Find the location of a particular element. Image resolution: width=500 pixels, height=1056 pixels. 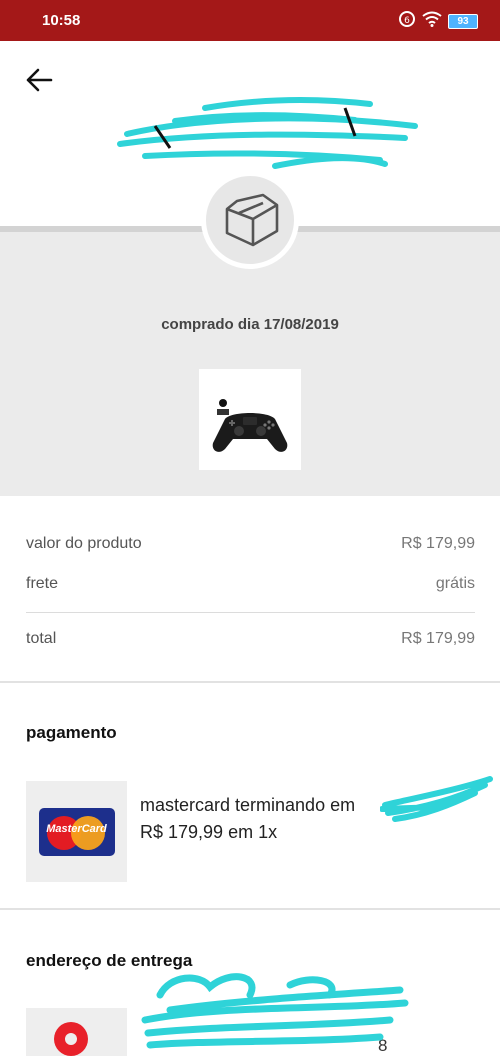

card-brand: MasterCard is located at coordinates (76, 828).